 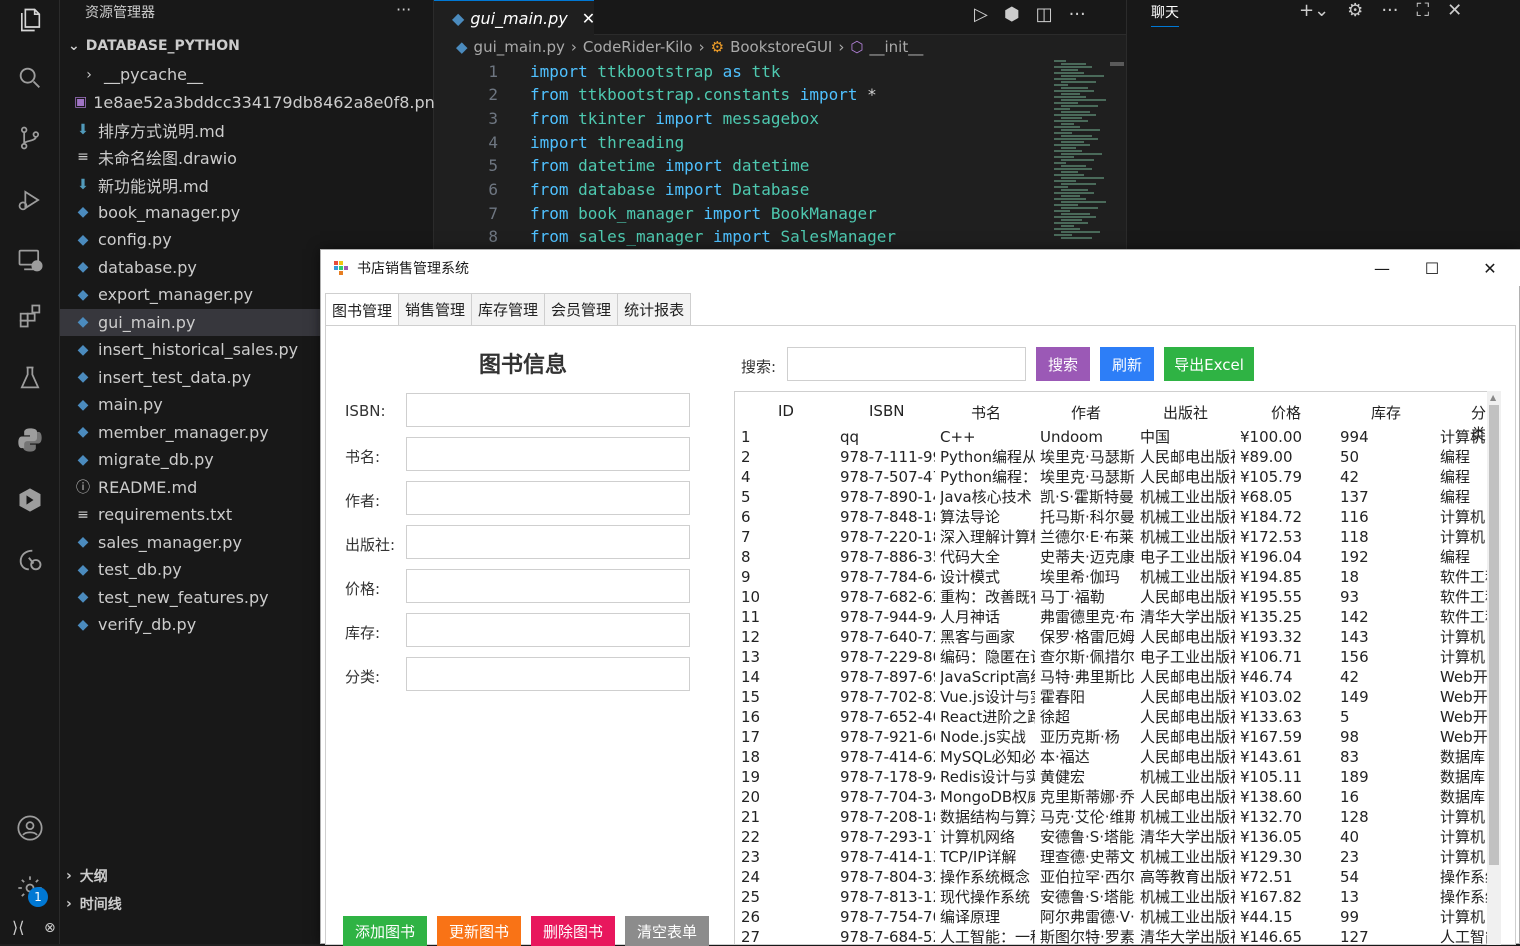 I want to click on testing-icon, so click(x=30, y=378).